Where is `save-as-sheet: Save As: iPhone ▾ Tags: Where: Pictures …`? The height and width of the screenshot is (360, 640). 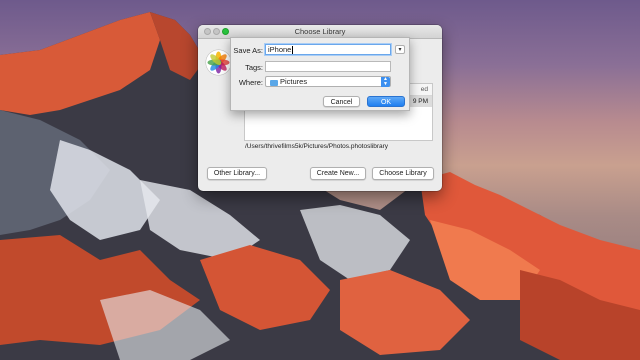
save-as-sheet: Save As: iPhone ▾ Tags: Where: Pictures … is located at coordinates (320, 74).